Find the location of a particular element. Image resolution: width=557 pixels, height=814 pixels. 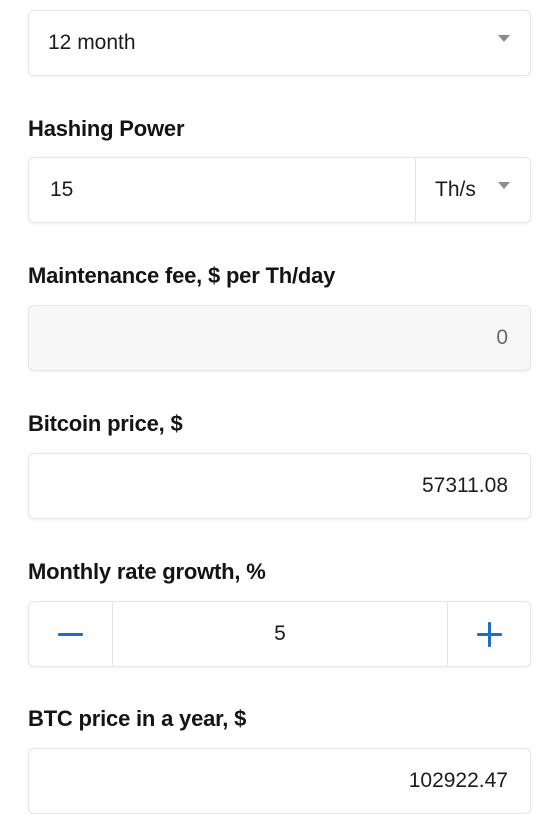

hashing-power-input: 15 is located at coordinates (222, 190).